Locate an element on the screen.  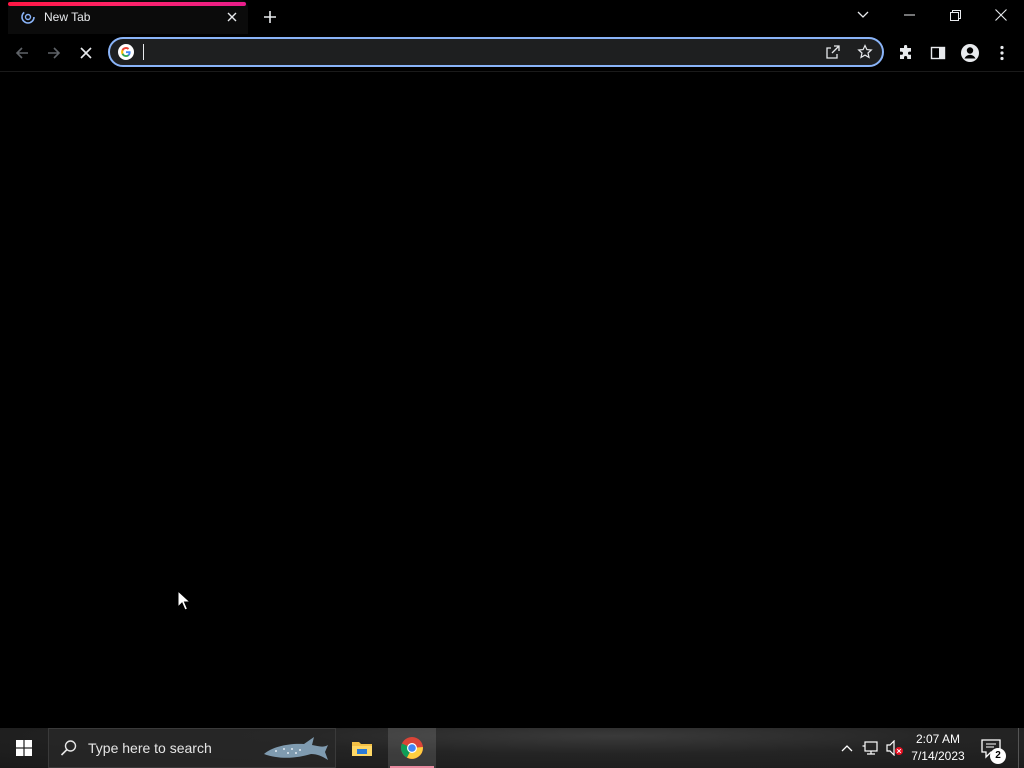
show-hidden-icons-button is located at coordinates (847, 748).